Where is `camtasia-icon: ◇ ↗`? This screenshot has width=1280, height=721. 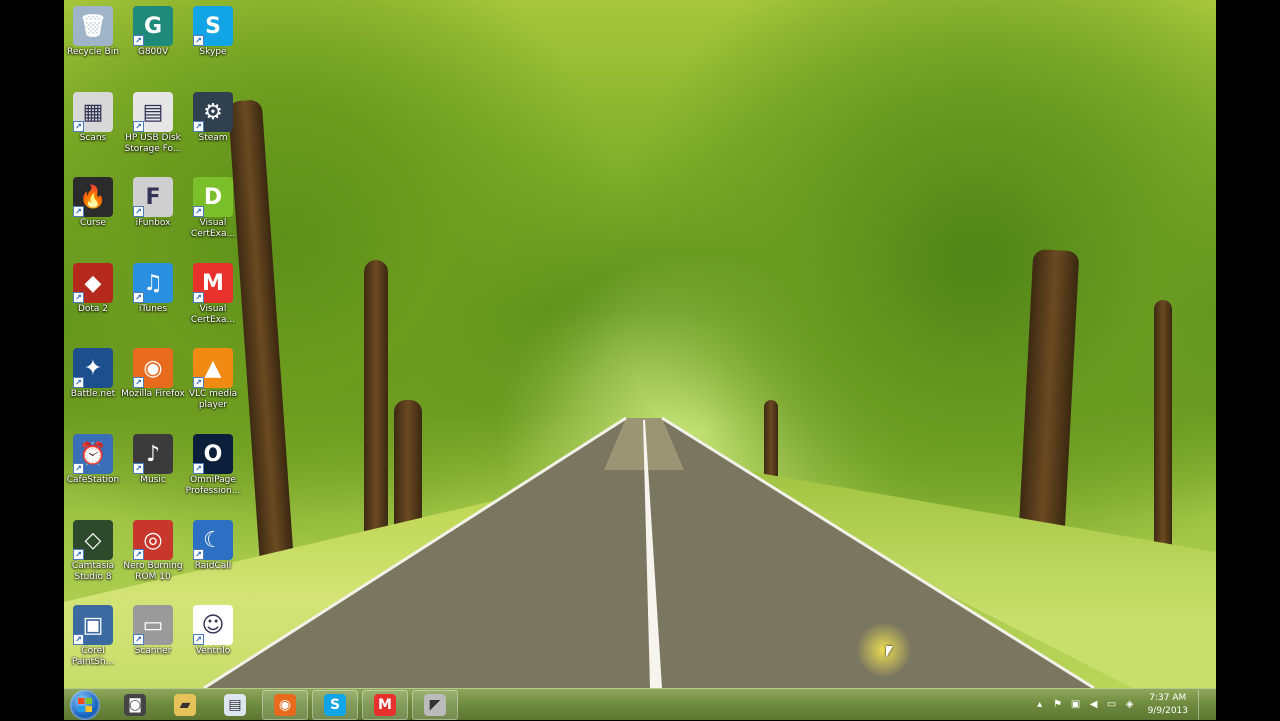
camtasia-icon: ◇ ↗ is located at coordinates (93, 540).